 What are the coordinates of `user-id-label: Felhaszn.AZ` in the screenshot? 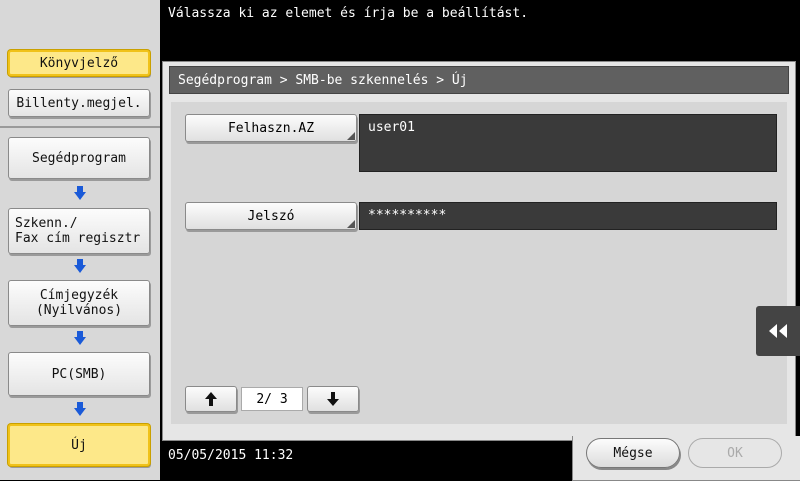 It's located at (271, 128).